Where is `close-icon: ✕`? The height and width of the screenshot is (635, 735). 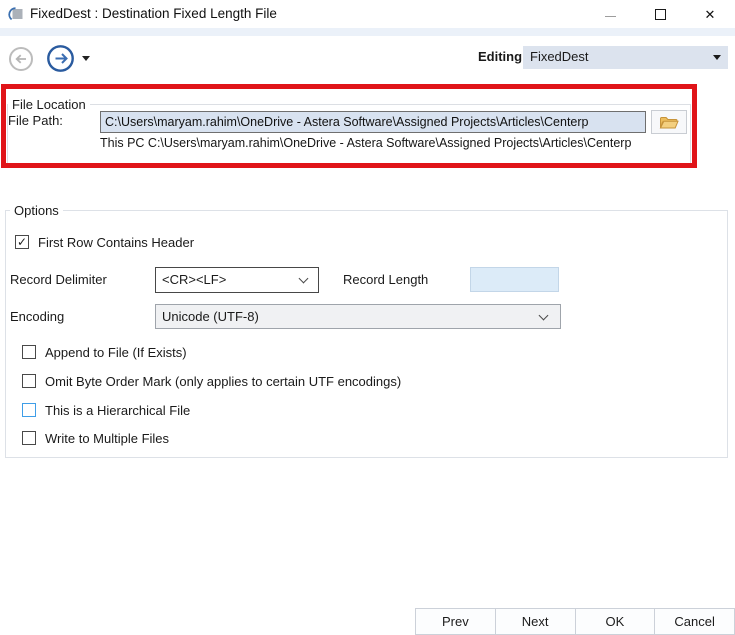 close-icon: ✕ is located at coordinates (710, 14).